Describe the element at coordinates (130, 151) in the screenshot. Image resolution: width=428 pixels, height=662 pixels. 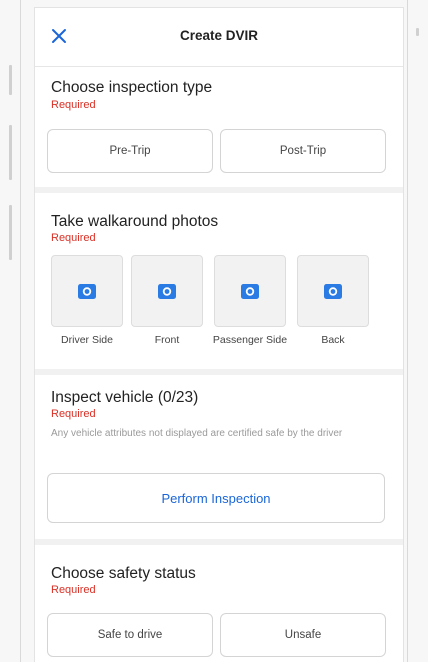
I see `pre-trip-button: Pre-Trip` at that location.